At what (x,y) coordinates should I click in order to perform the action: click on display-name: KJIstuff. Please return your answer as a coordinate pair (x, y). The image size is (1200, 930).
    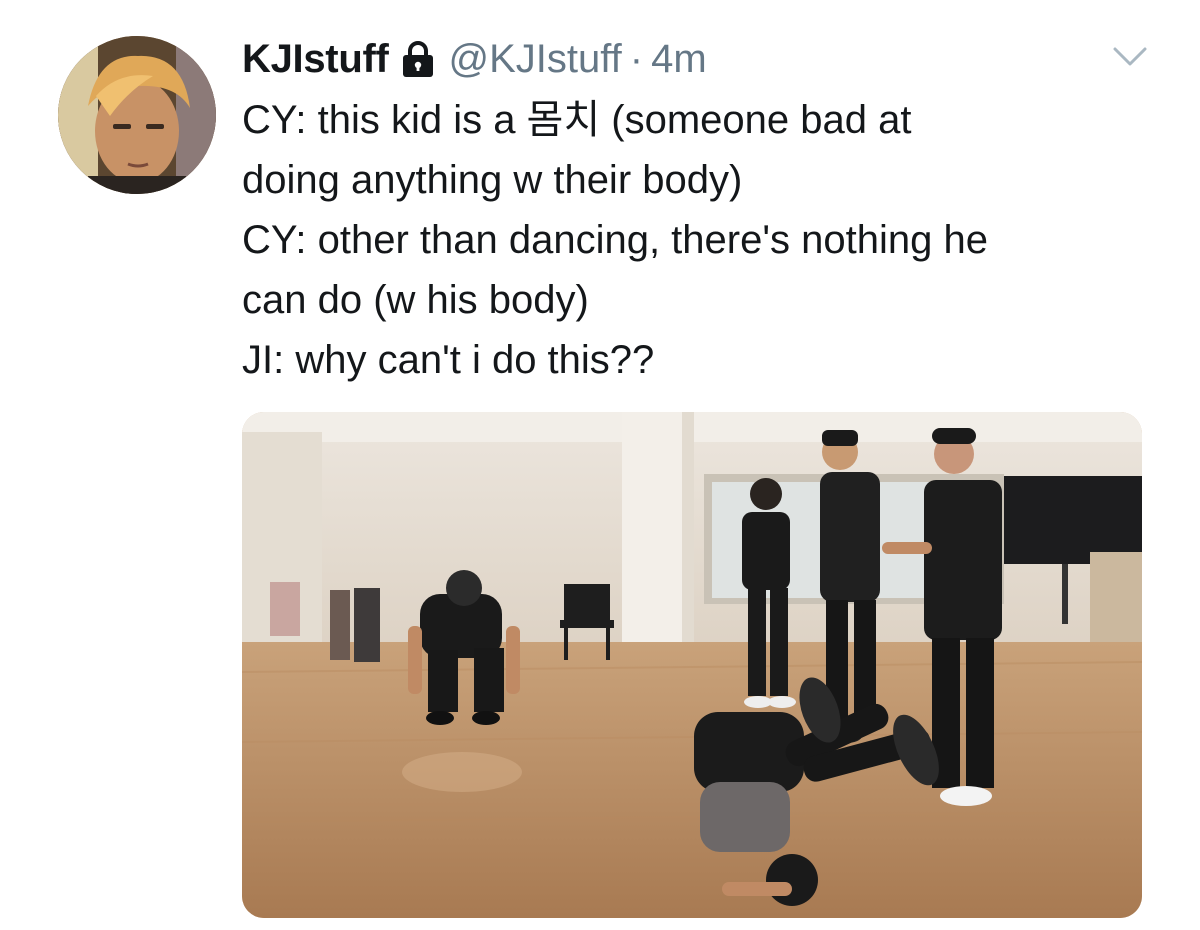
    Looking at the image, I should click on (315, 59).